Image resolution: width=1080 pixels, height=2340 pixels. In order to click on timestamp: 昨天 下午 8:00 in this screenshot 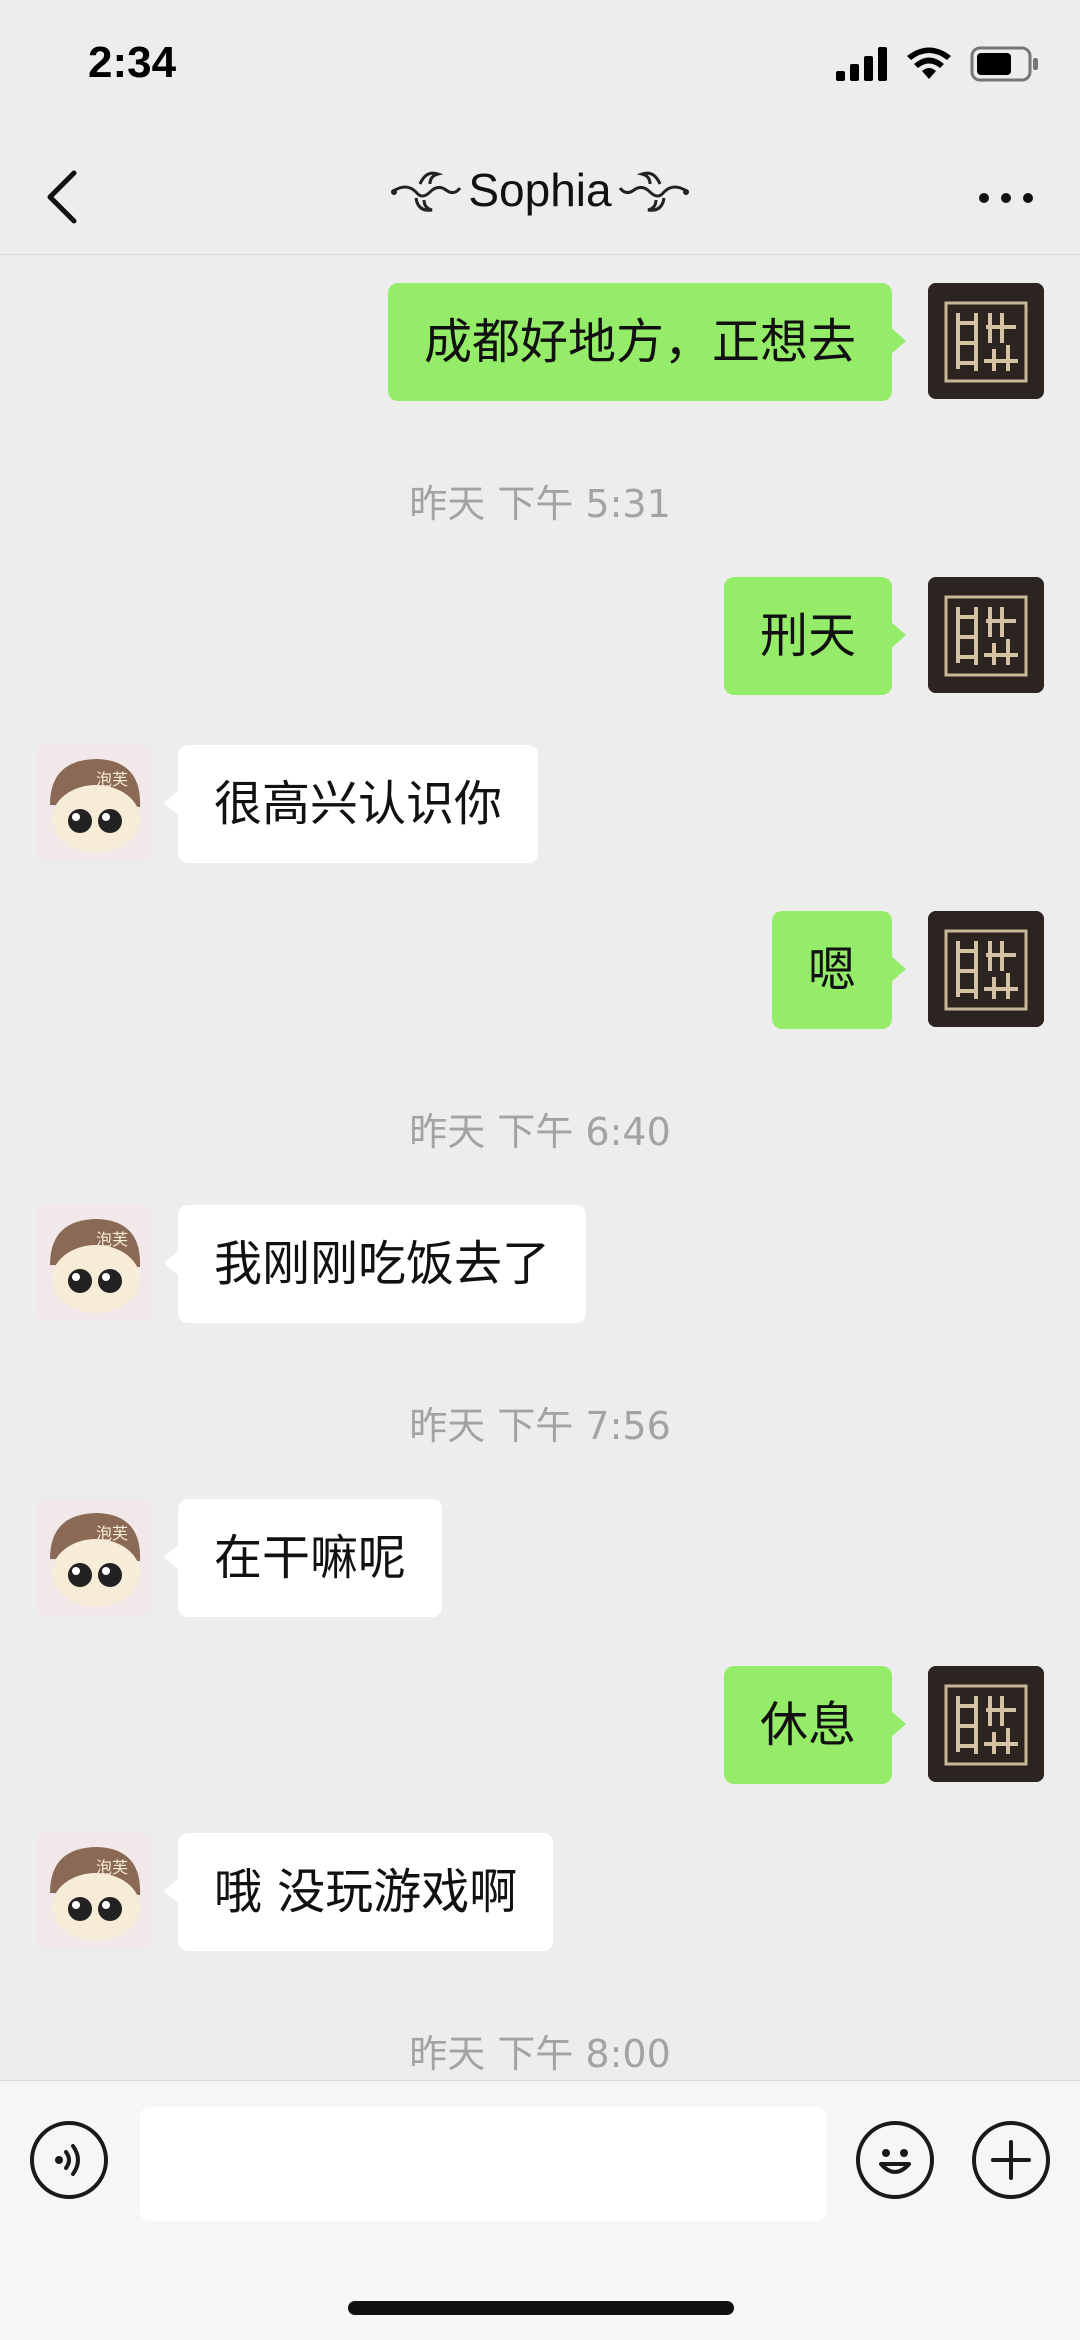, I will do `click(540, 2054)`.